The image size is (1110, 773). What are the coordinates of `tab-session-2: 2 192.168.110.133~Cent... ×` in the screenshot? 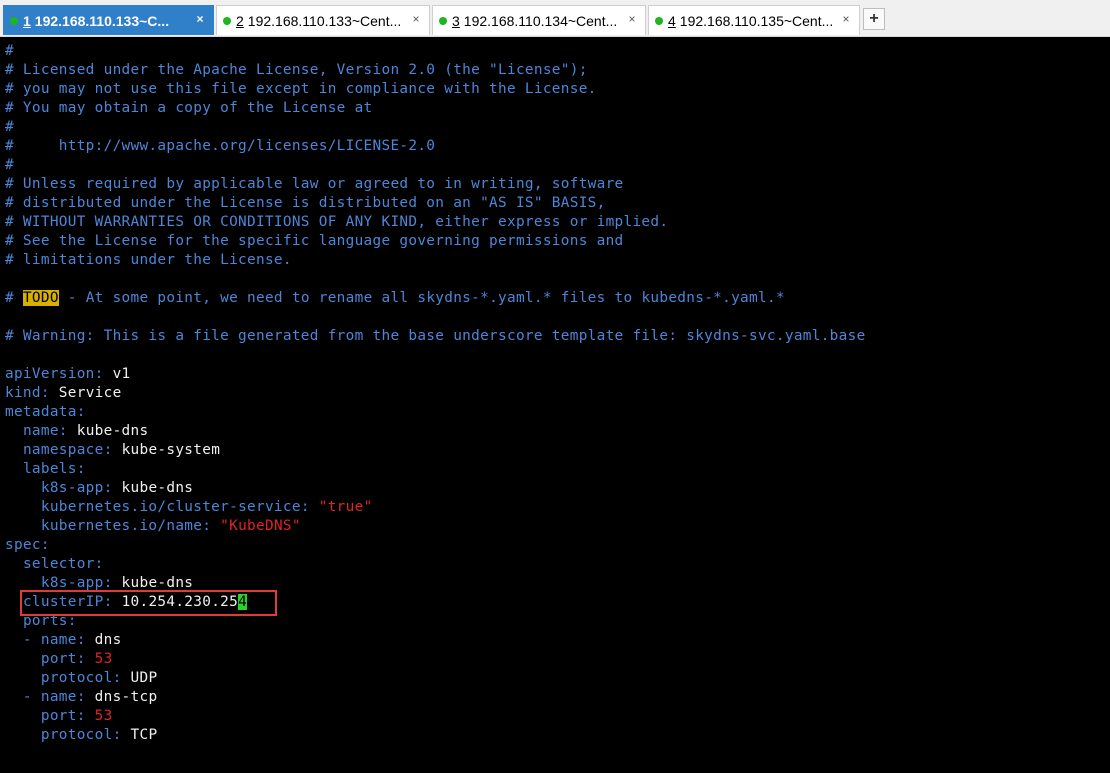 It's located at (323, 20).